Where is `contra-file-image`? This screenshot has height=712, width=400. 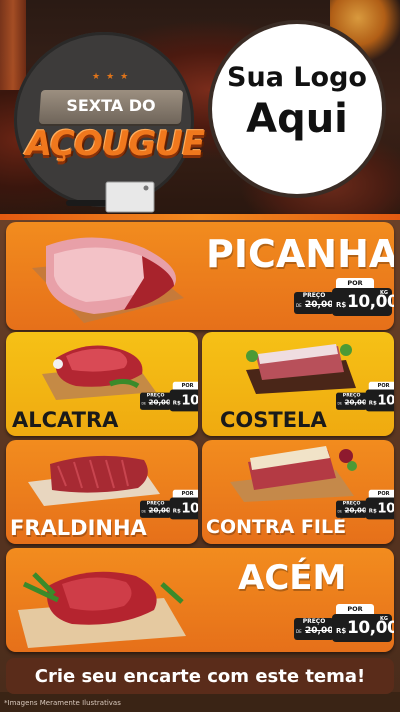
contra-file-image is located at coordinates (293, 474).